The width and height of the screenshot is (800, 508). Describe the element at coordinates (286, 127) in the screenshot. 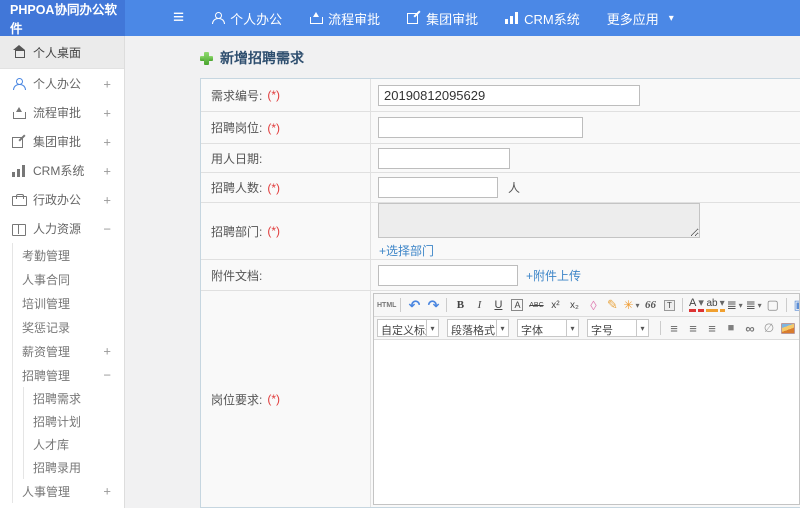

I see `field-label: 招聘岗位: (*)` at that location.